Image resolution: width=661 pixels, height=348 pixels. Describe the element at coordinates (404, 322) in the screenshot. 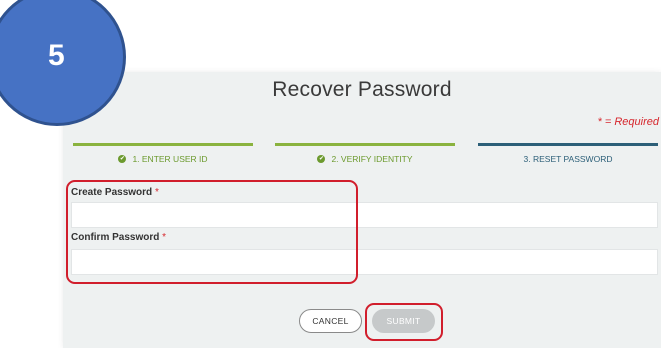

I see `submit-button-highlight` at that location.